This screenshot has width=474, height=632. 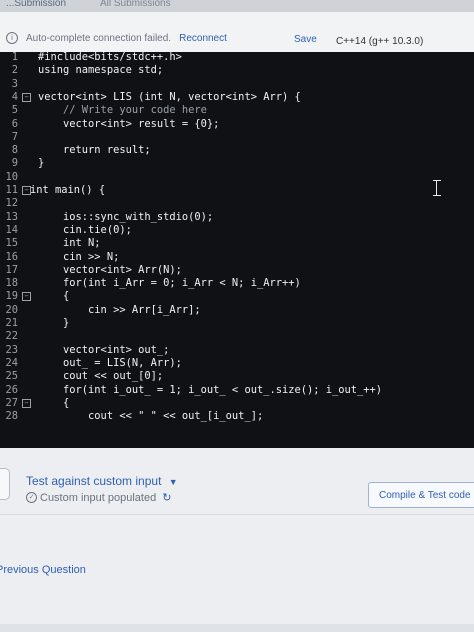 I want to click on reconnect-link: Reconnect, so click(x=203, y=38).